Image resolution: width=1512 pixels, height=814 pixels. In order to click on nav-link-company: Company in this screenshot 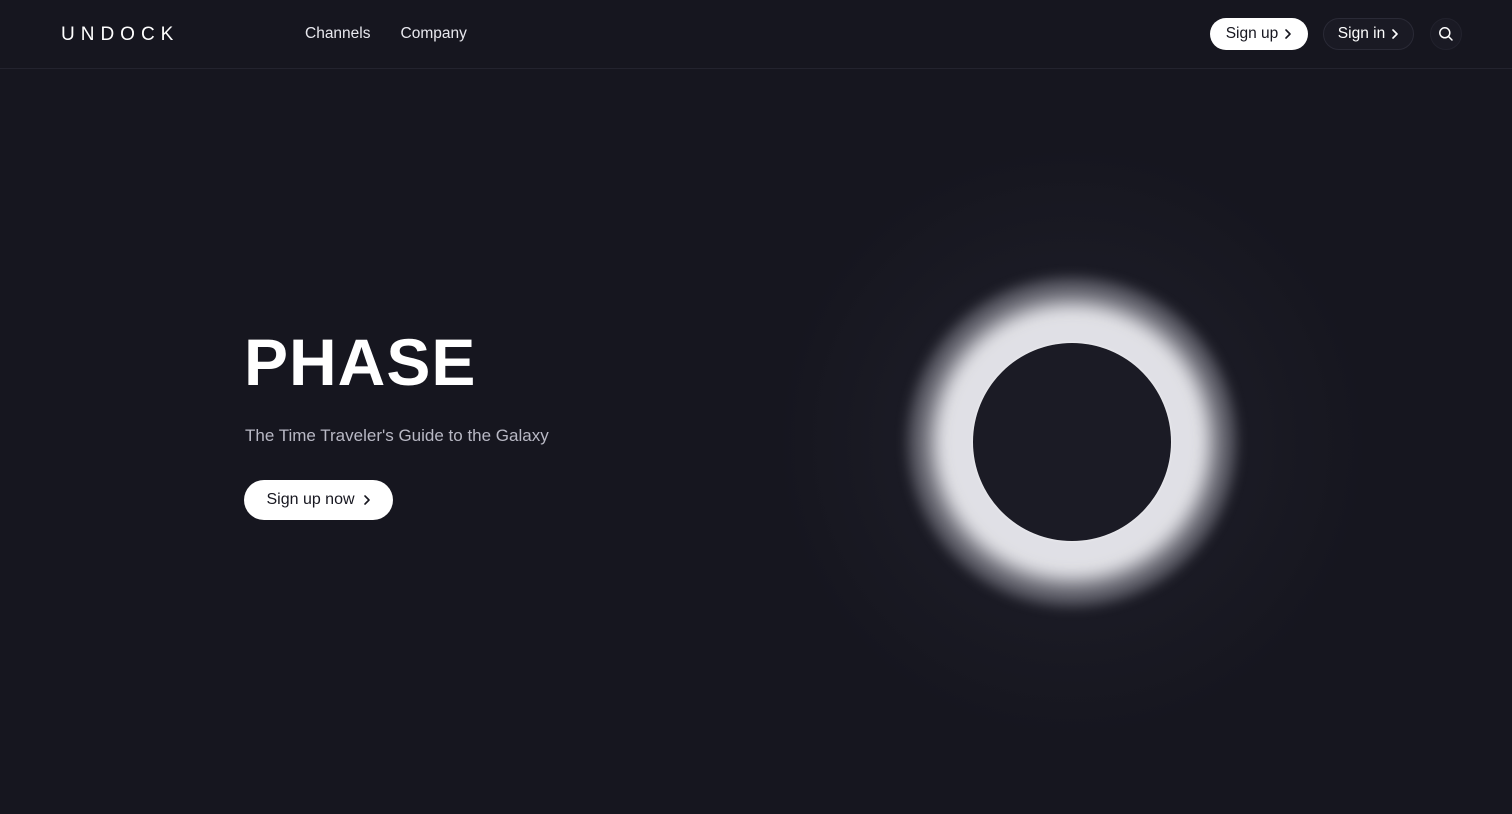, I will do `click(434, 34)`.